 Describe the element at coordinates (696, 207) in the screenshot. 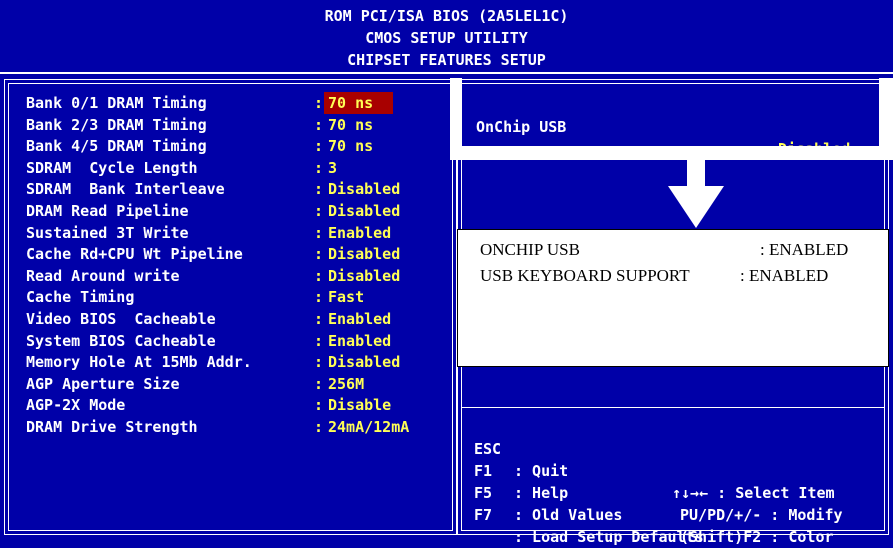

I see `arrow-down-icon` at that location.